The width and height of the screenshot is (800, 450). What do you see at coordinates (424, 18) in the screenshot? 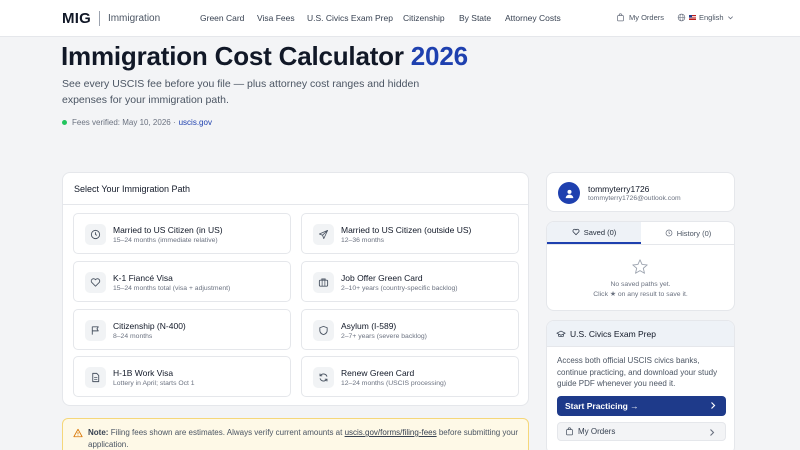
I see `nav-link-citizenship: Citizenship` at bounding box center [424, 18].